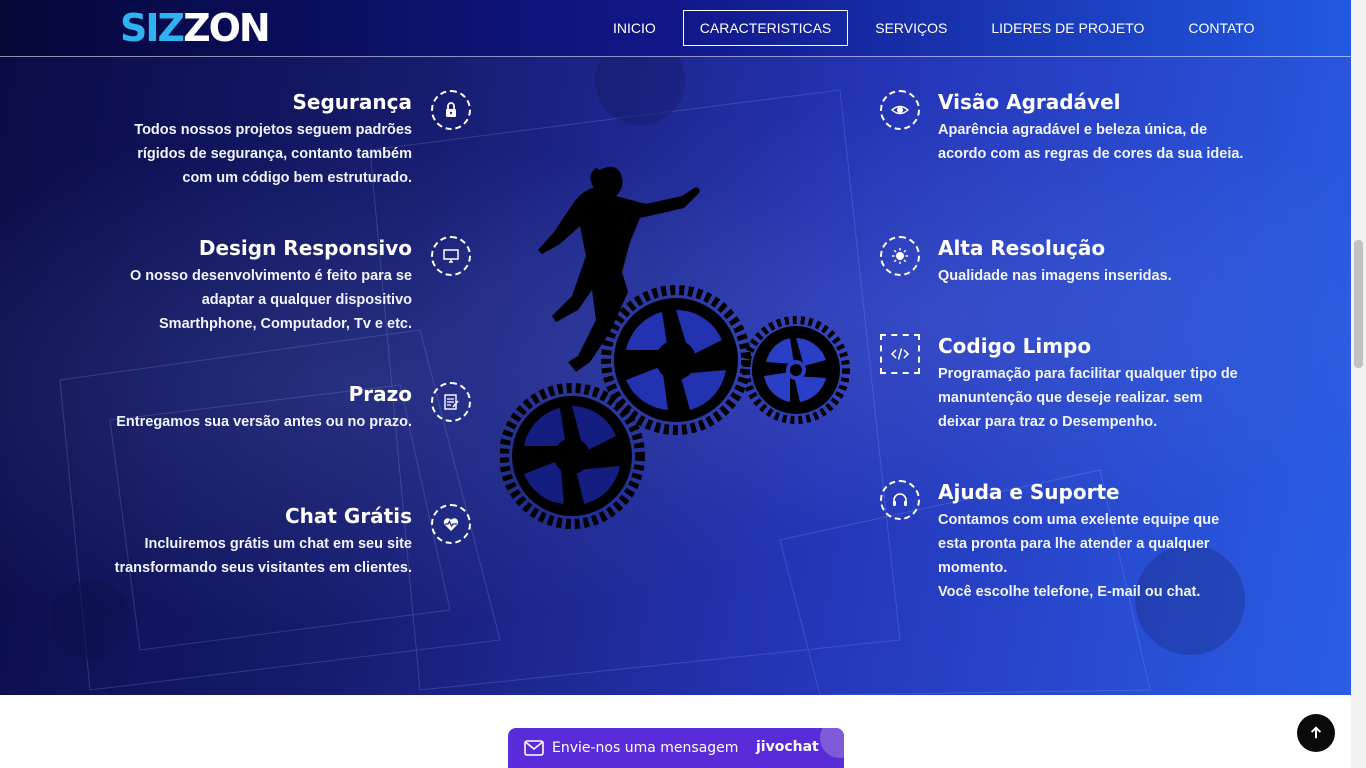 The width and height of the screenshot is (1366, 768). I want to click on nav-item-lideres-de-projeto: LIDERES DE PROJETO, so click(1067, 28).